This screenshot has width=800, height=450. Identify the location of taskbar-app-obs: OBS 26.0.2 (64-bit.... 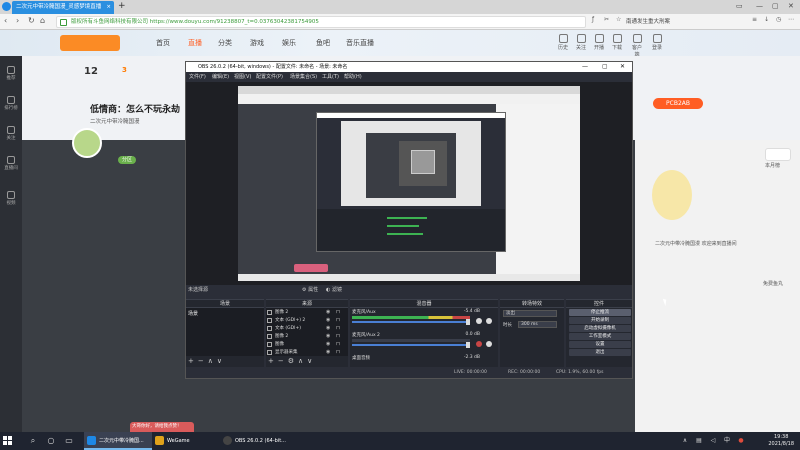
(253, 441).